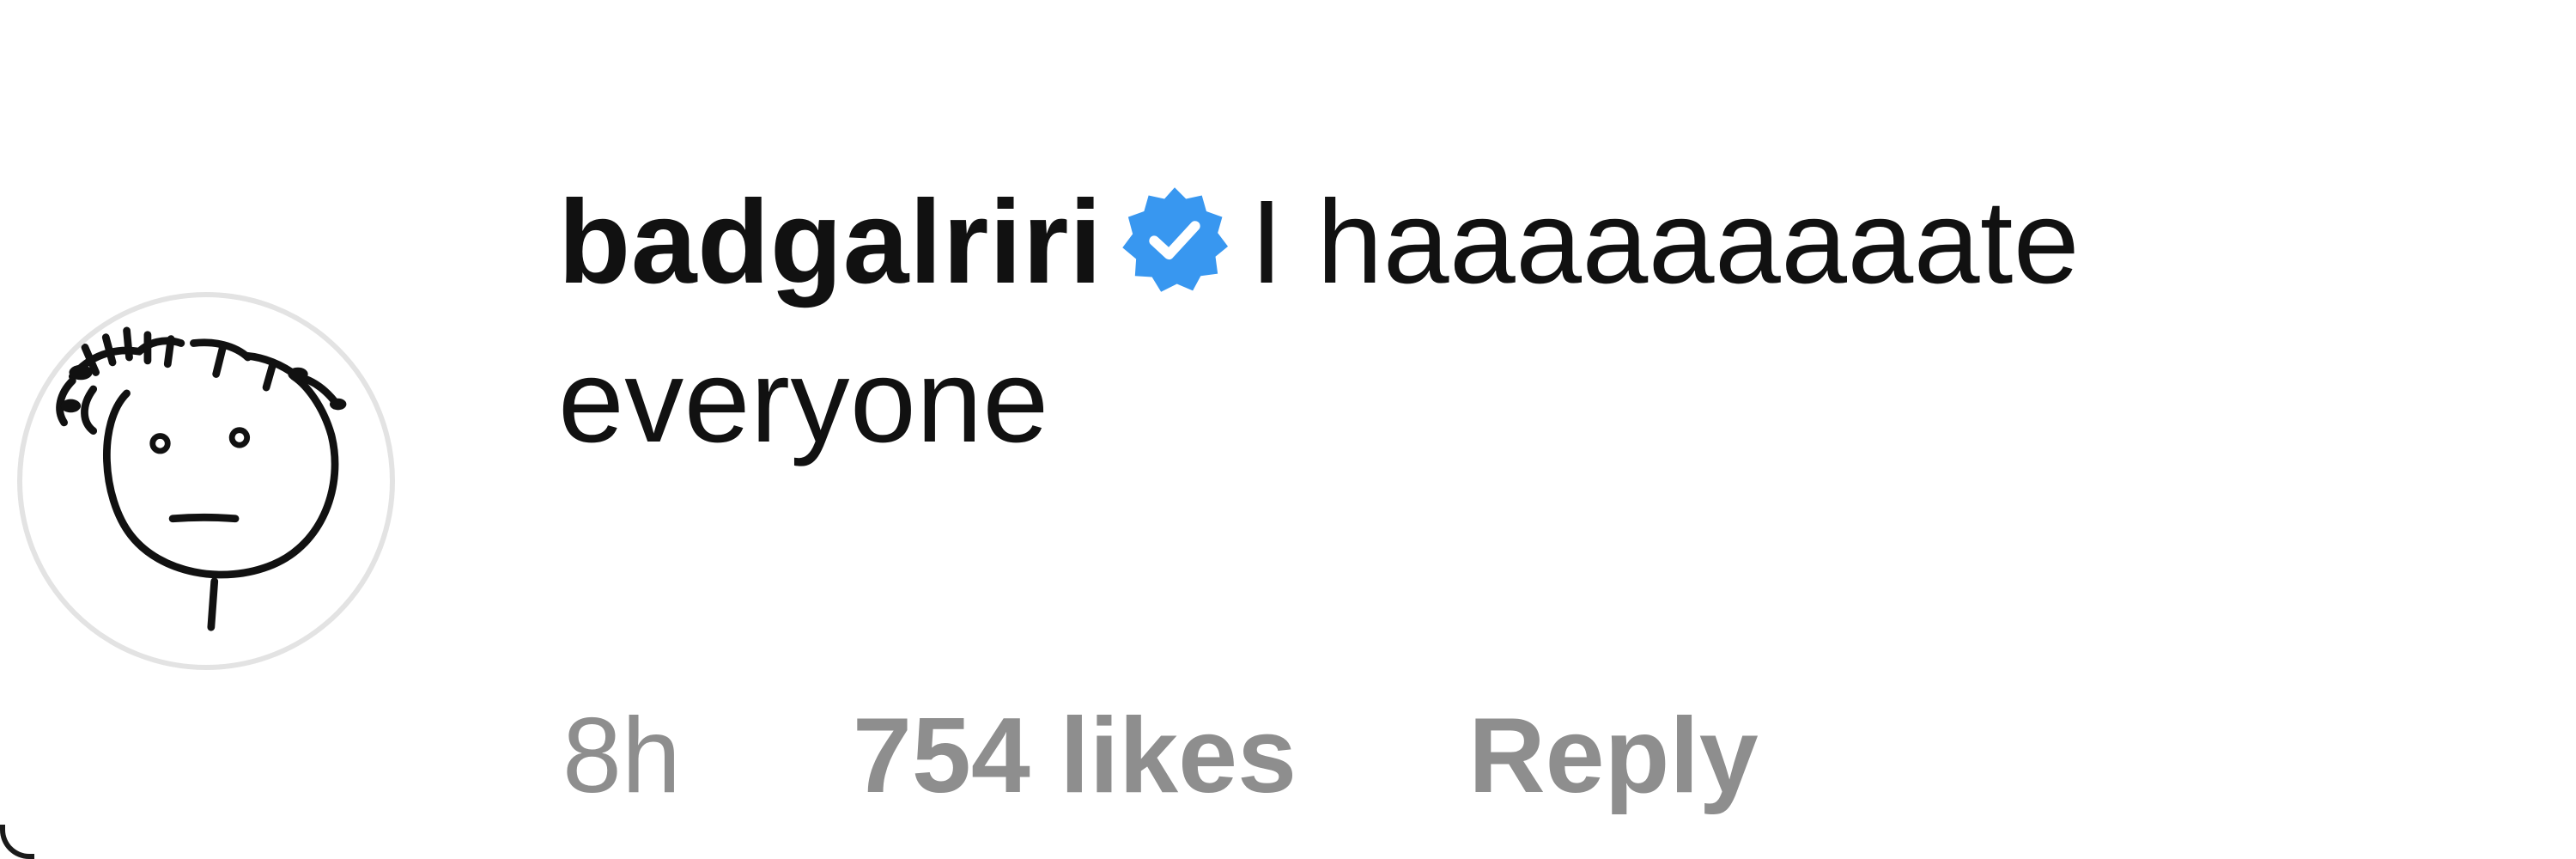  Describe the element at coordinates (202, 478) in the screenshot. I see `doodle-face-icon` at that location.